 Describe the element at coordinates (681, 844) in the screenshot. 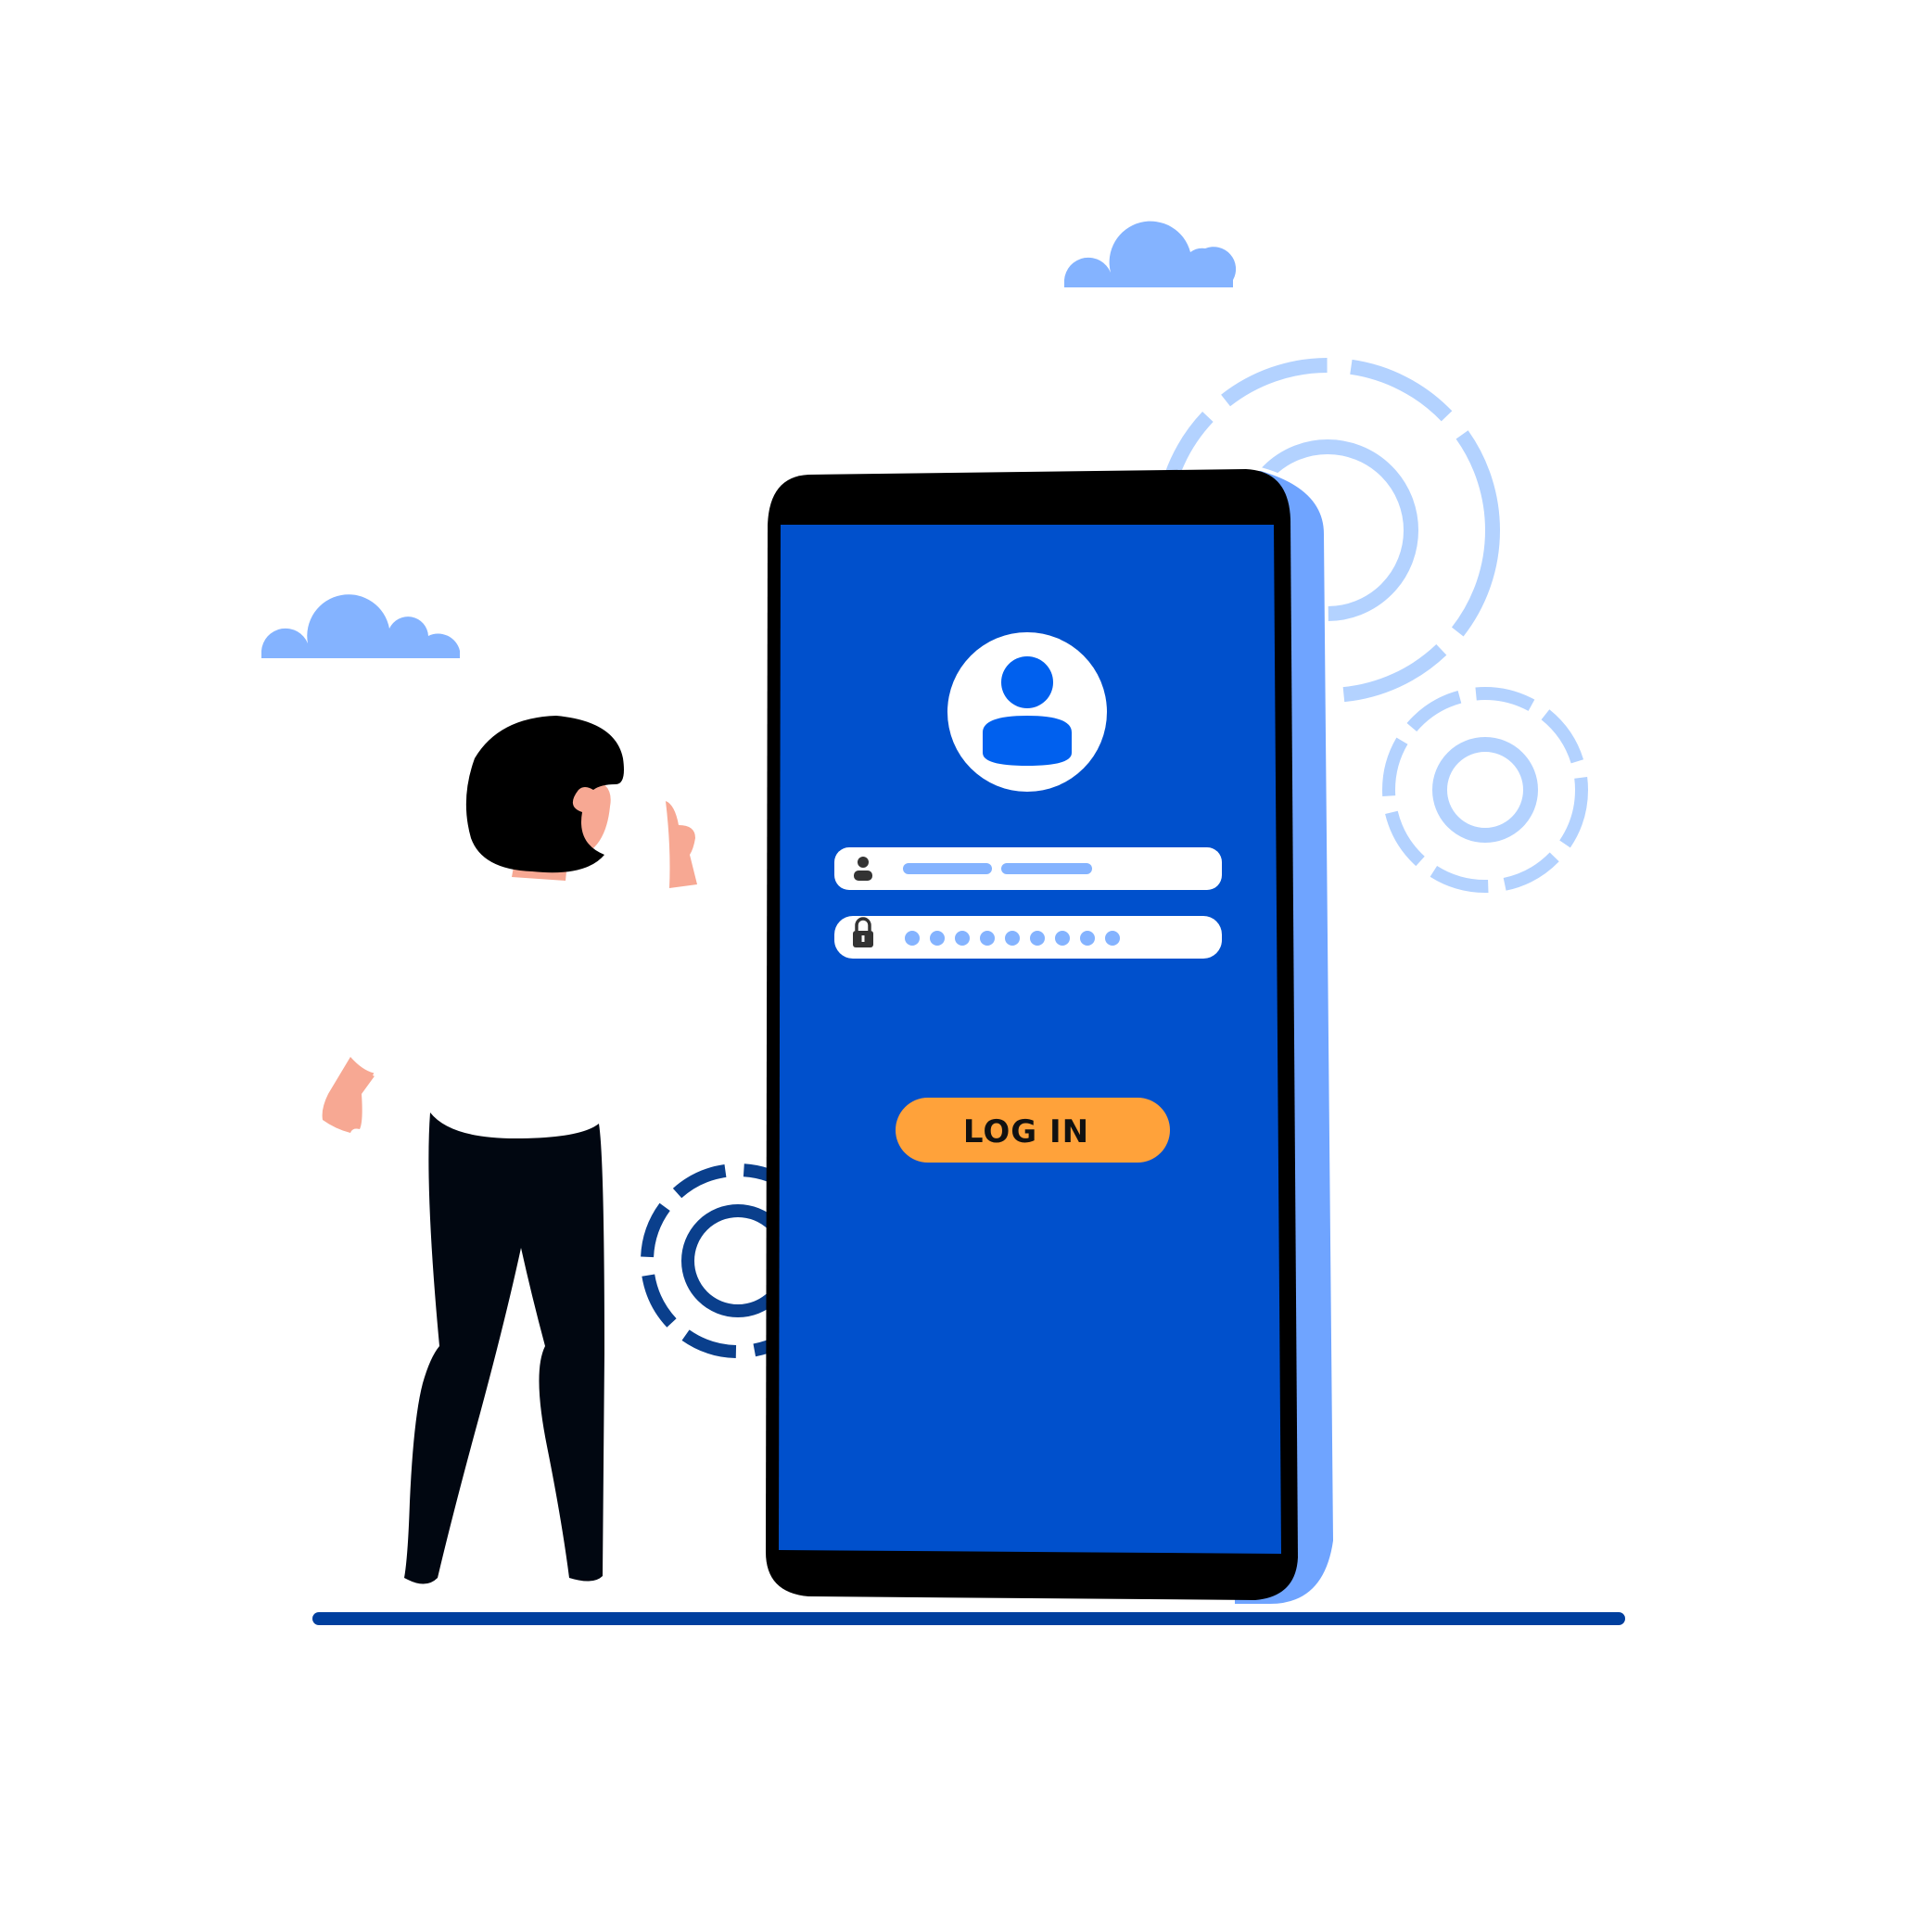

I see `person-hand-raised` at that location.